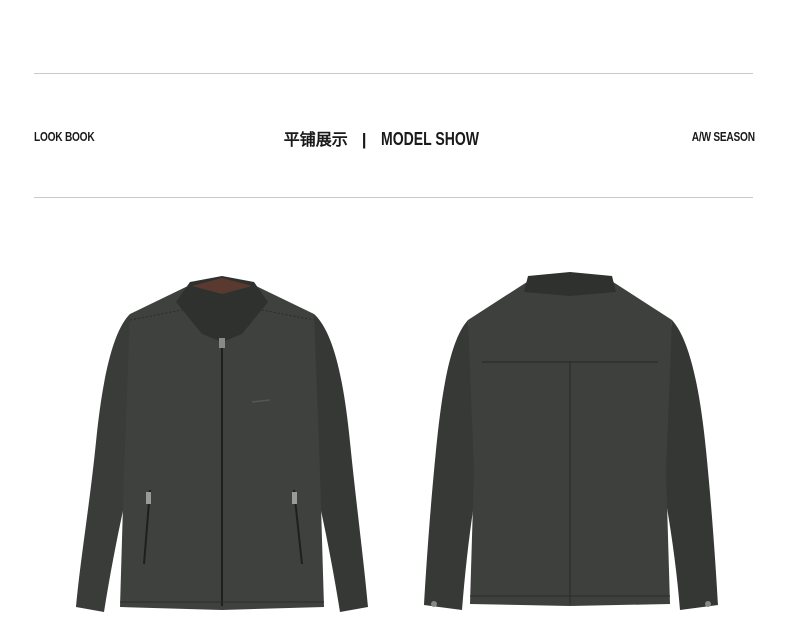 The width and height of the screenshot is (790, 637). What do you see at coordinates (723, 136) in the screenshot?
I see `season-label: A/W SEASON` at bounding box center [723, 136].